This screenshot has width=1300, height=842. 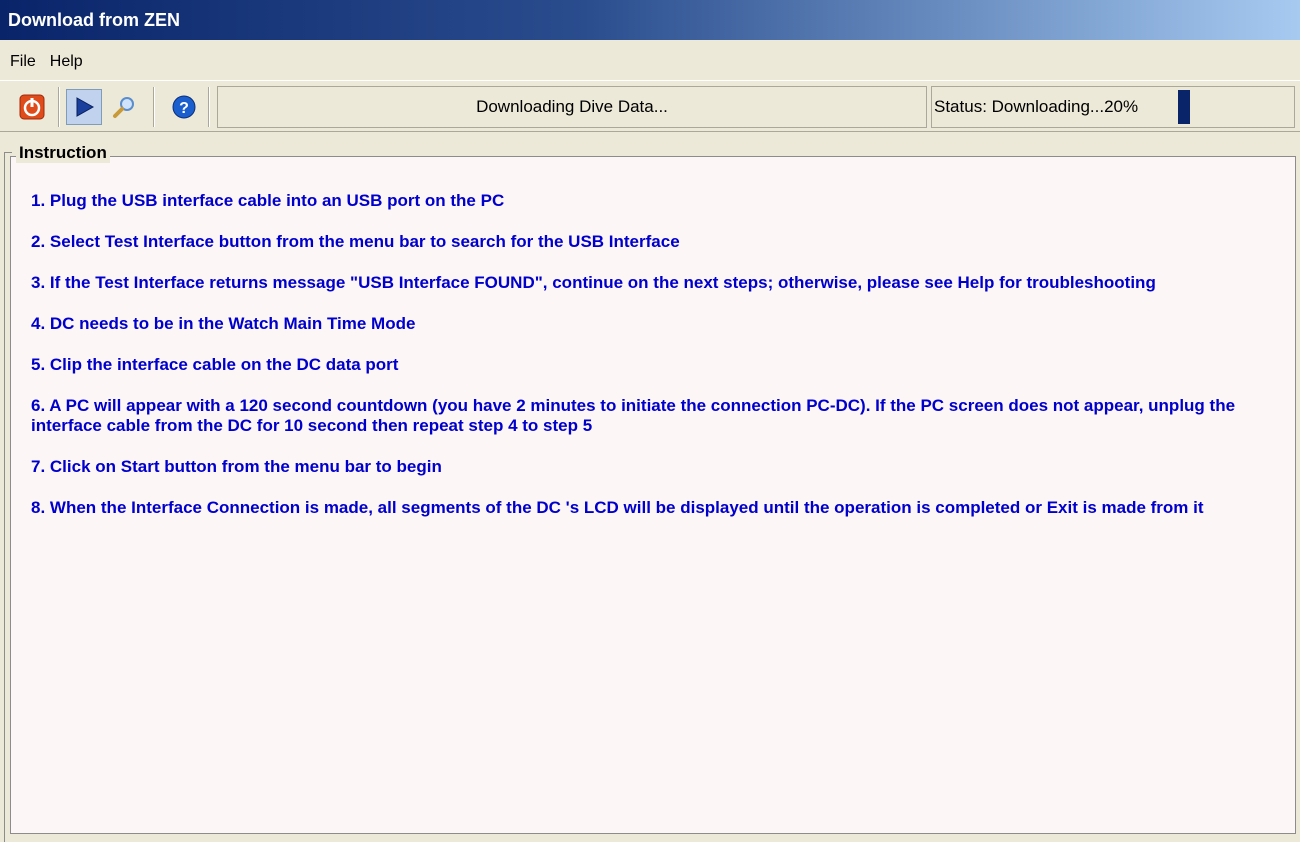 What do you see at coordinates (63, 153) in the screenshot?
I see `instruction-legend: Instruction` at bounding box center [63, 153].